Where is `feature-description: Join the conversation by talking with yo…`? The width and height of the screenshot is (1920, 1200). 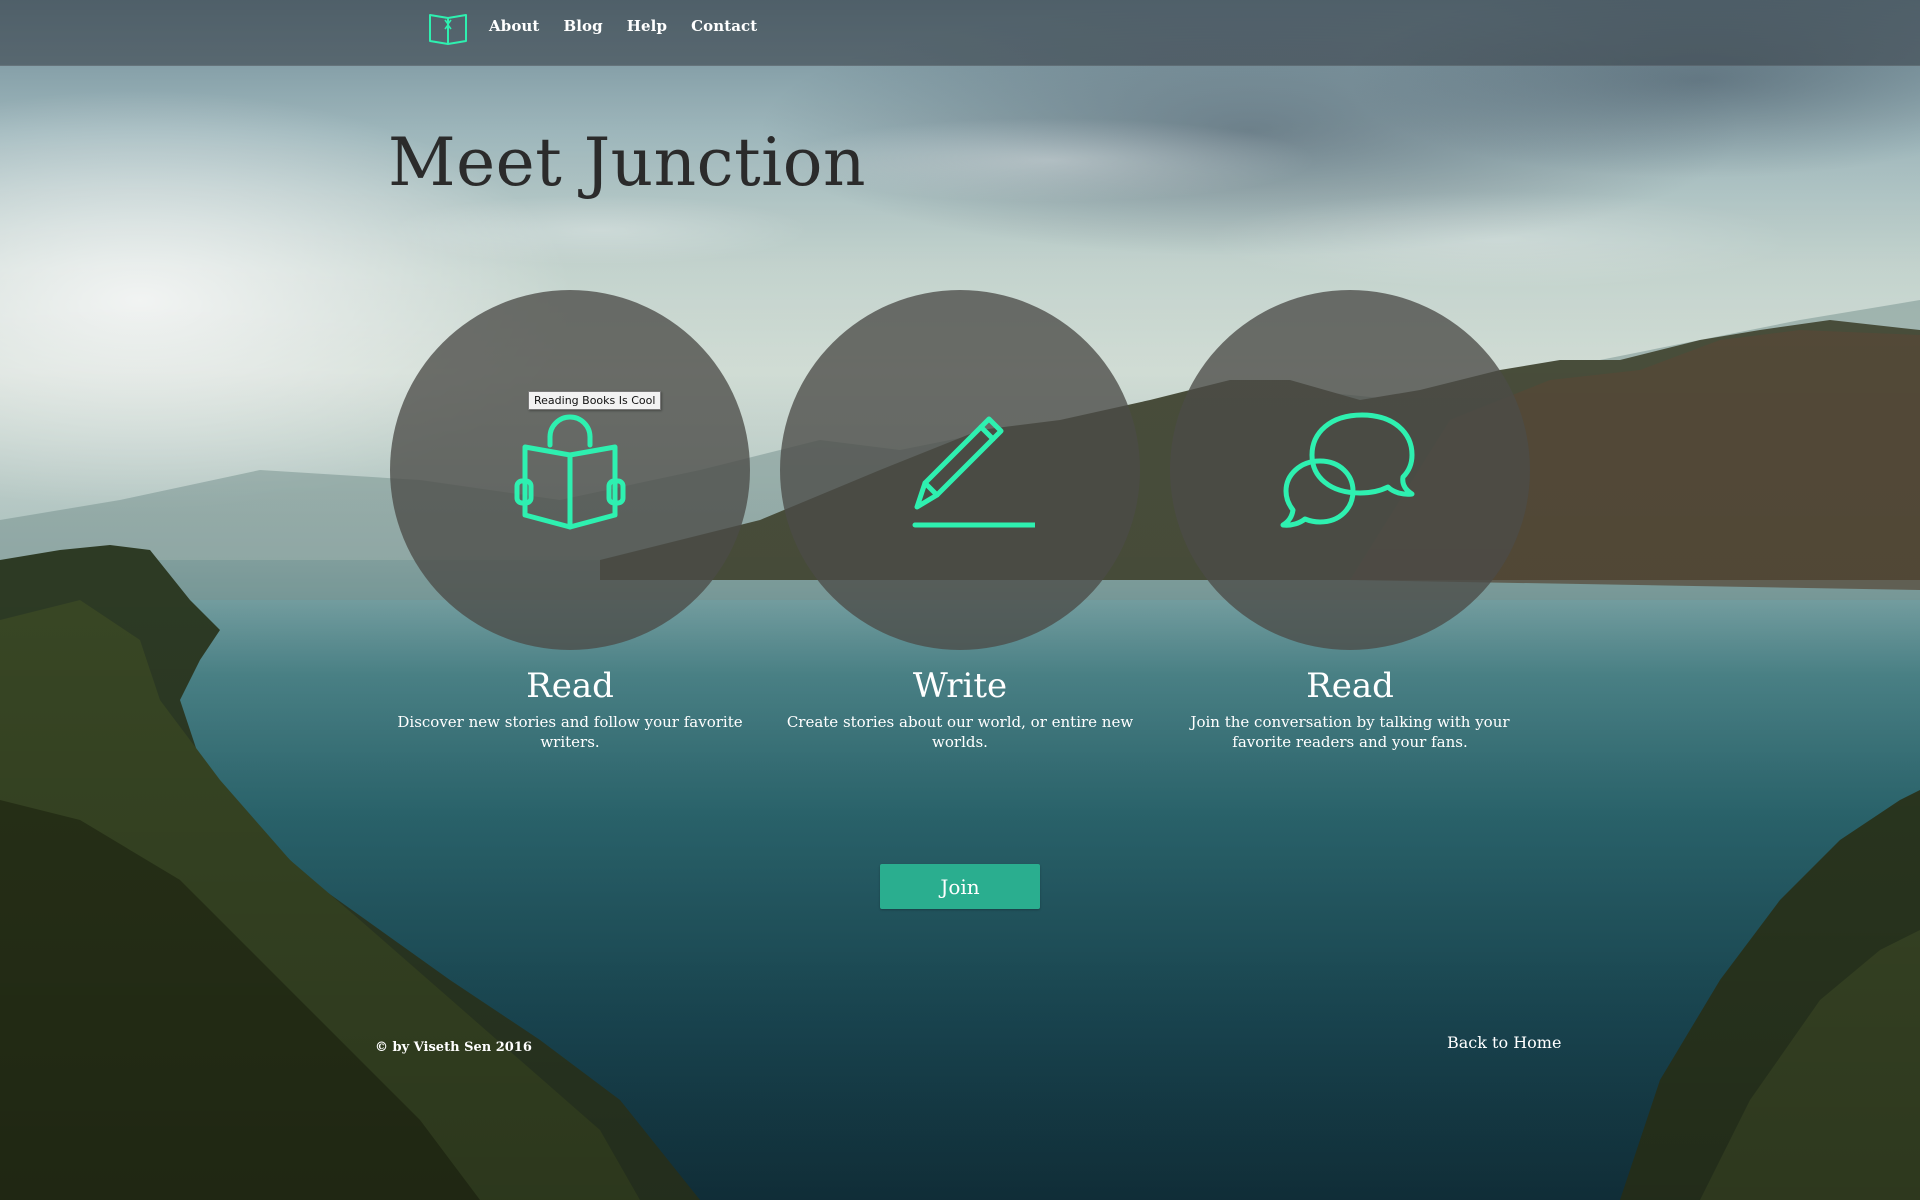
feature-description: Join the conversation by talking with yo… is located at coordinates (1350, 732).